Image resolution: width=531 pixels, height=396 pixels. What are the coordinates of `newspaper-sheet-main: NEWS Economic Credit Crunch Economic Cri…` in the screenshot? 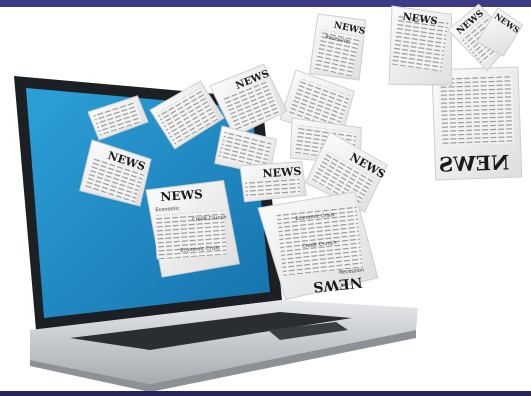 It's located at (192, 229).